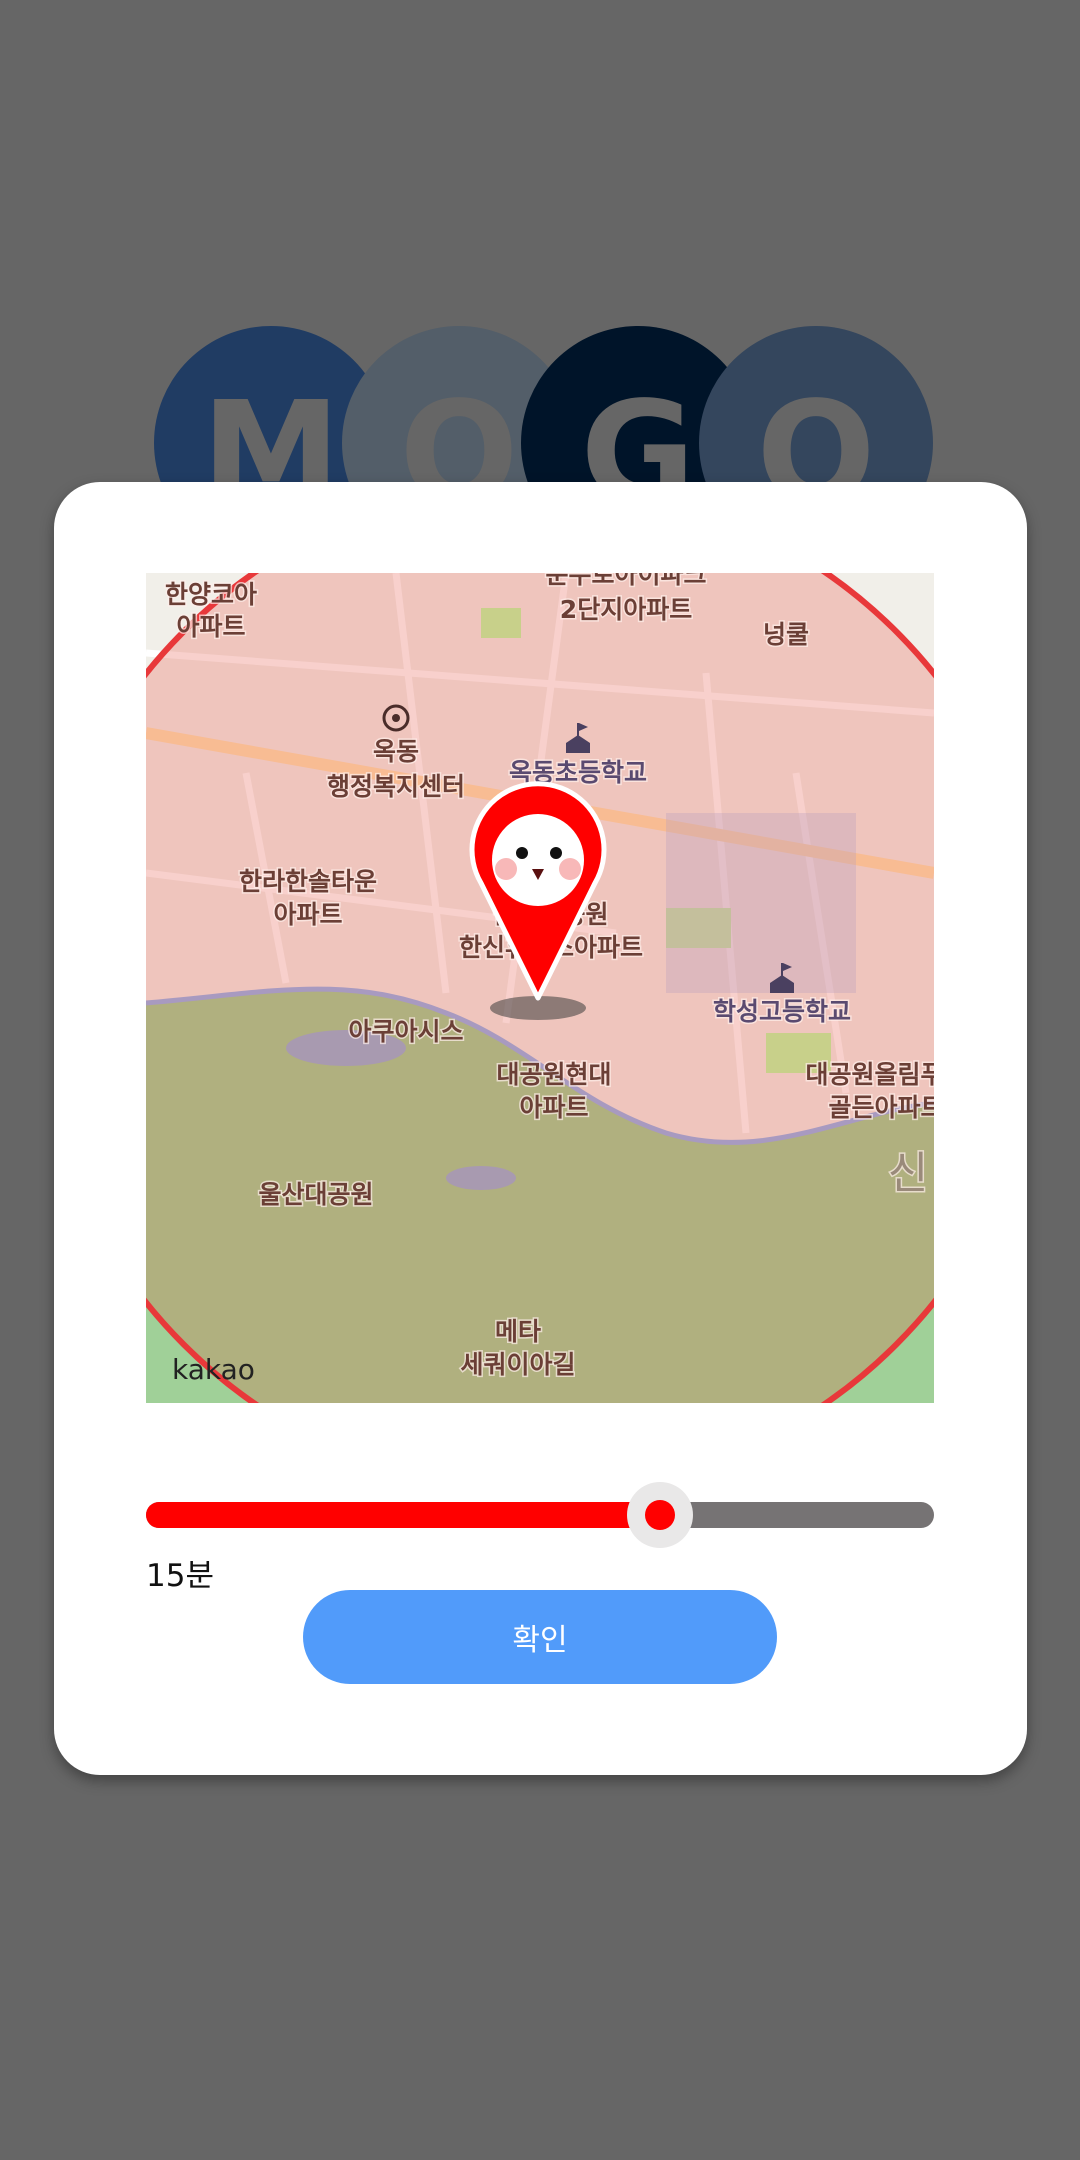  Describe the element at coordinates (786, 634) in the screenshot. I see `map-label: 넝쿨` at that location.